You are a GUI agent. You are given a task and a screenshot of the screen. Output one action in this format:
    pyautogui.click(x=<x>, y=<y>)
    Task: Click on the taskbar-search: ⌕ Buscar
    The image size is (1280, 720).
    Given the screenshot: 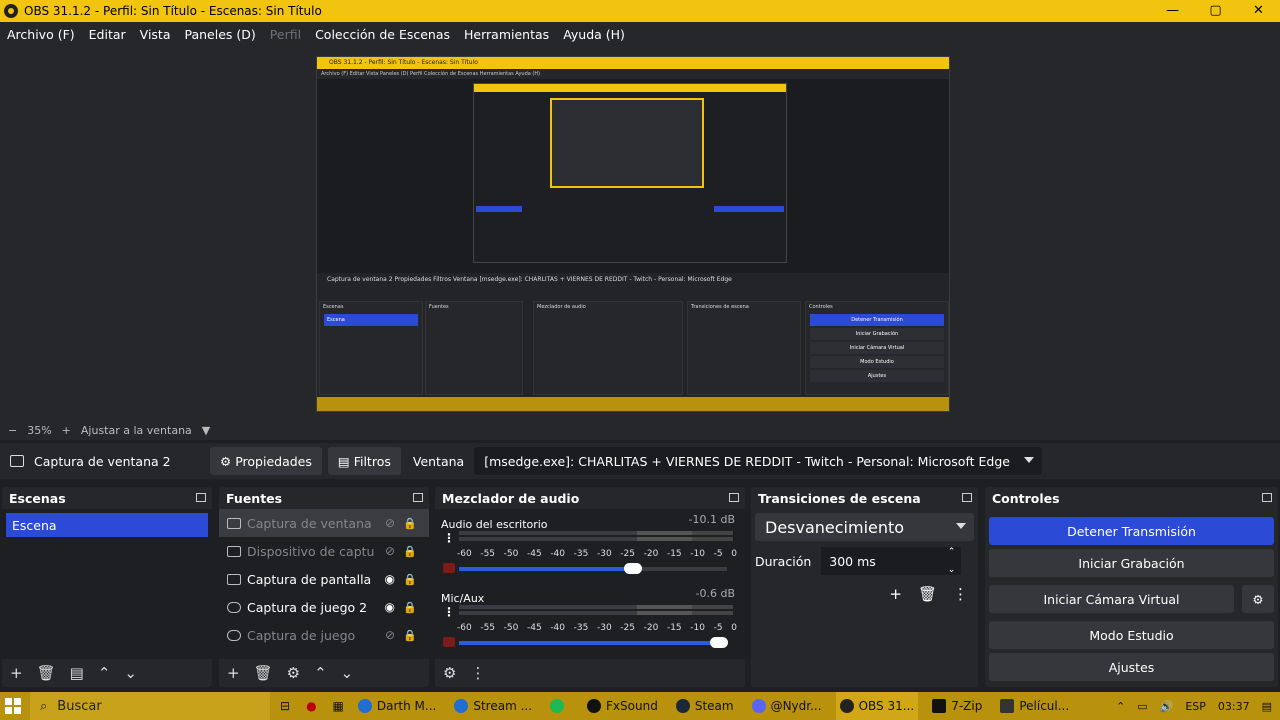 What is the action you would take?
    pyautogui.click(x=150, y=706)
    